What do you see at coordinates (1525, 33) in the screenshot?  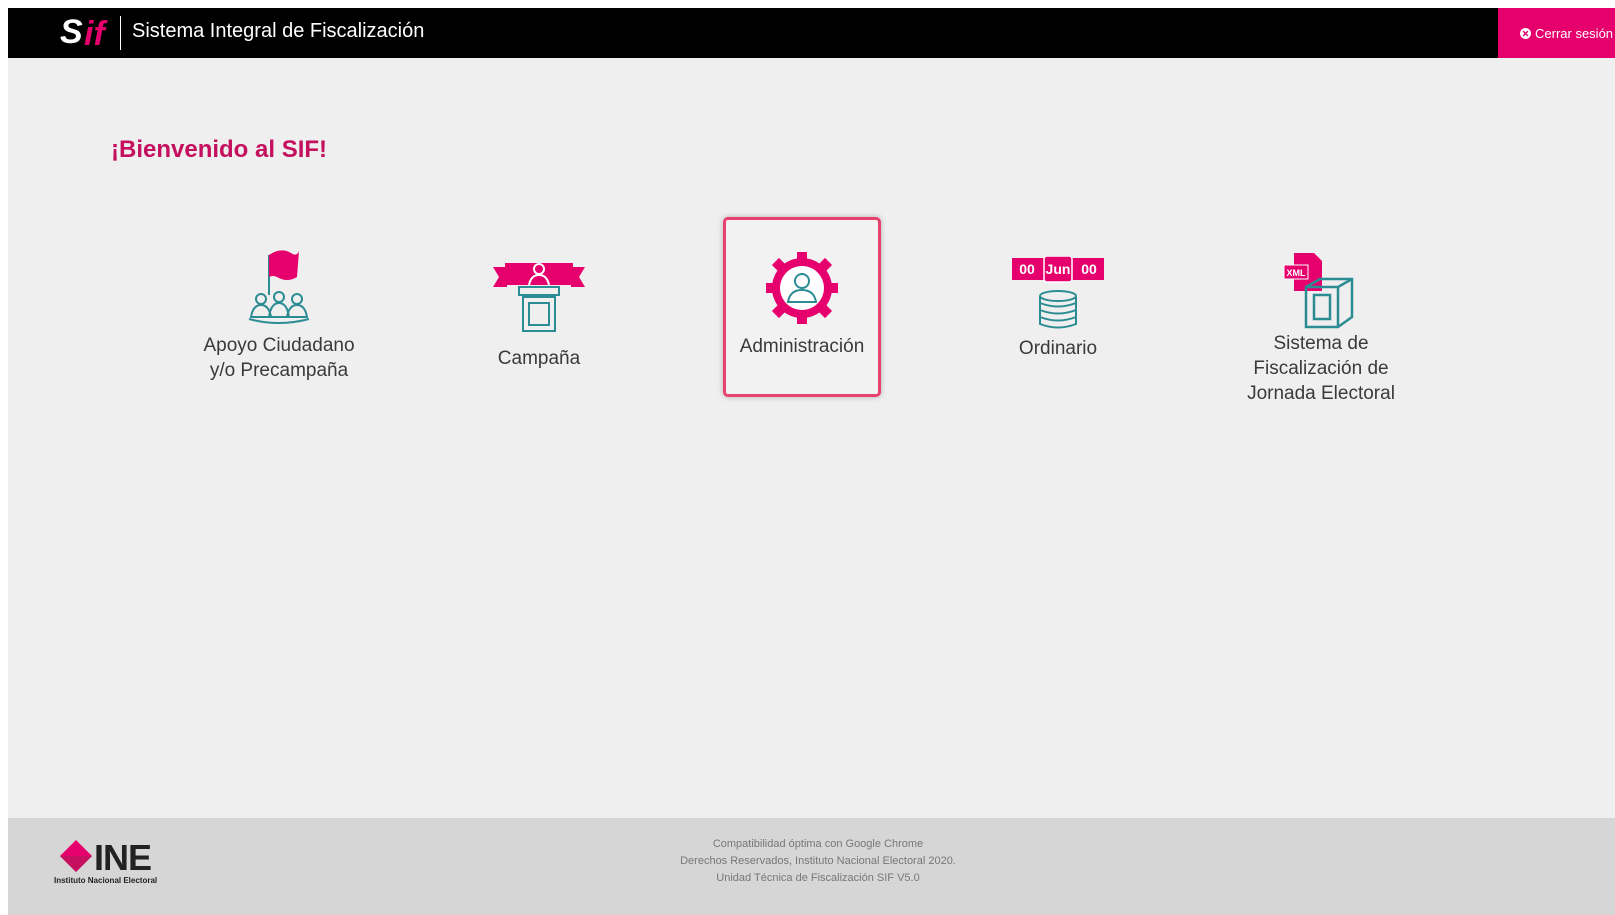 I see `close-circle-icon` at bounding box center [1525, 33].